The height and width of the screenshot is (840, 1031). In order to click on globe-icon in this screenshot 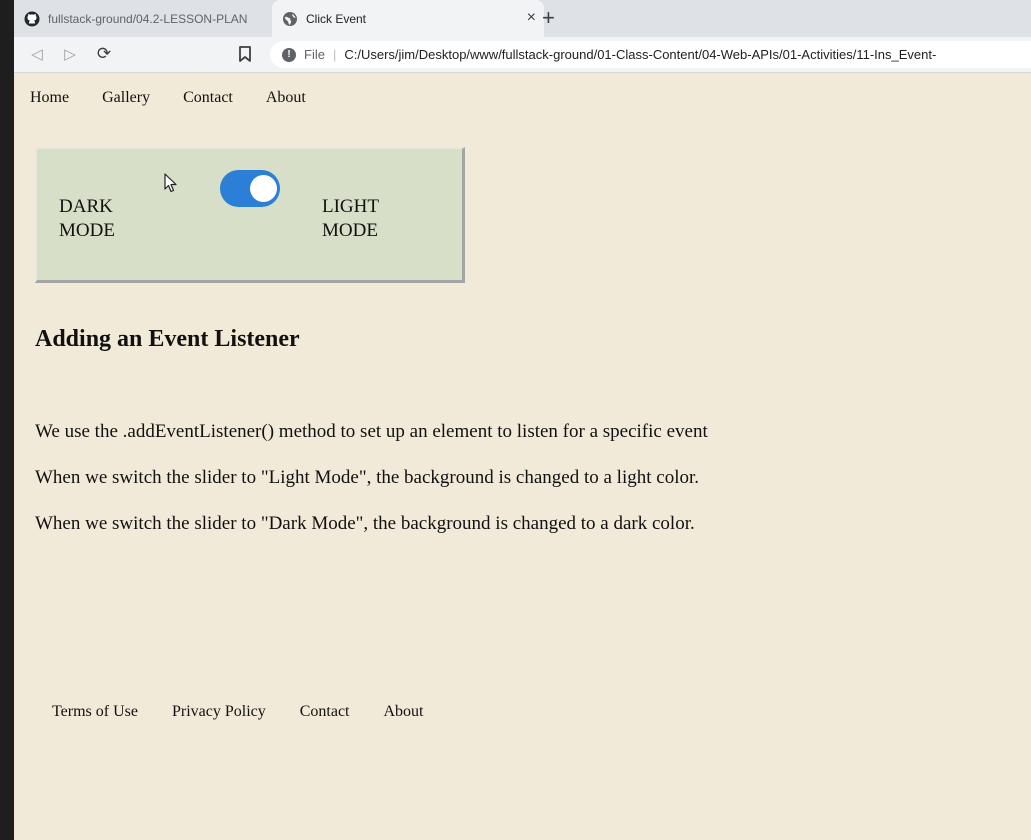, I will do `click(290, 19)`.